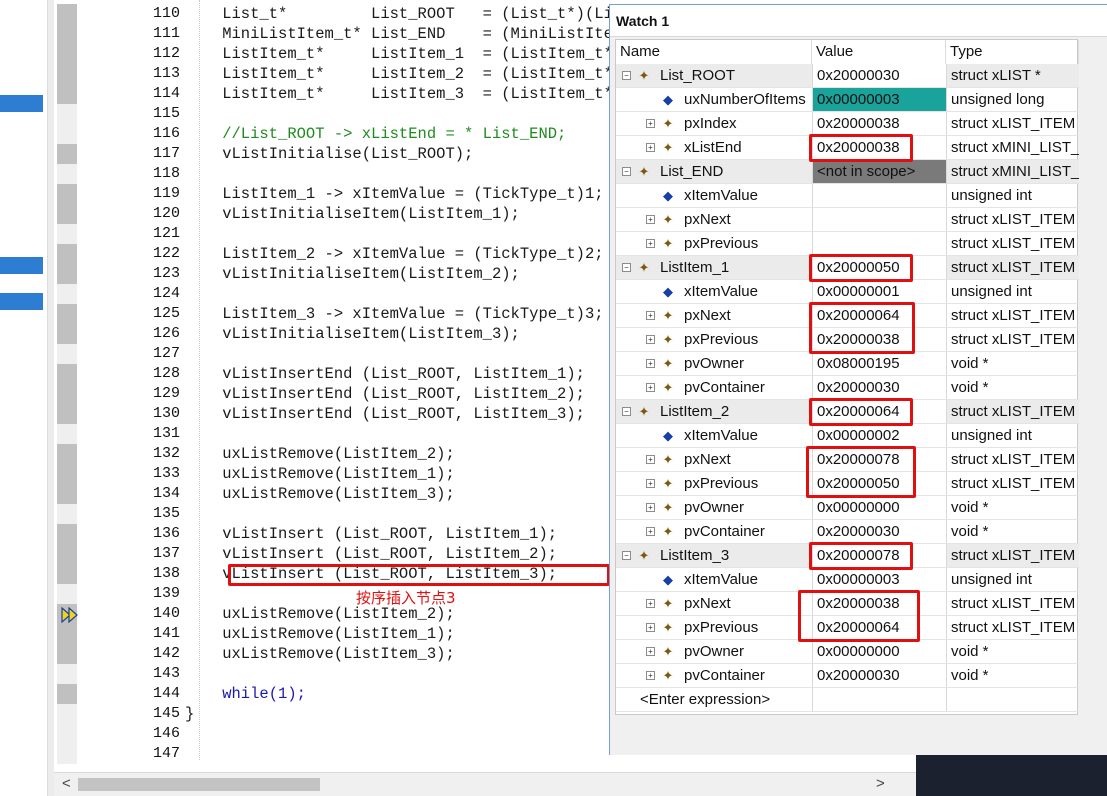  I want to click on watch-row: + ✦ pxNext struct xLIST_ITEM *, so click(847, 220).